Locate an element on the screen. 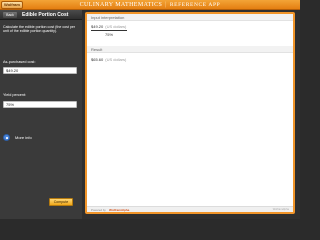  input-interpretation-title: Input interpretation is located at coordinates (190, 17).